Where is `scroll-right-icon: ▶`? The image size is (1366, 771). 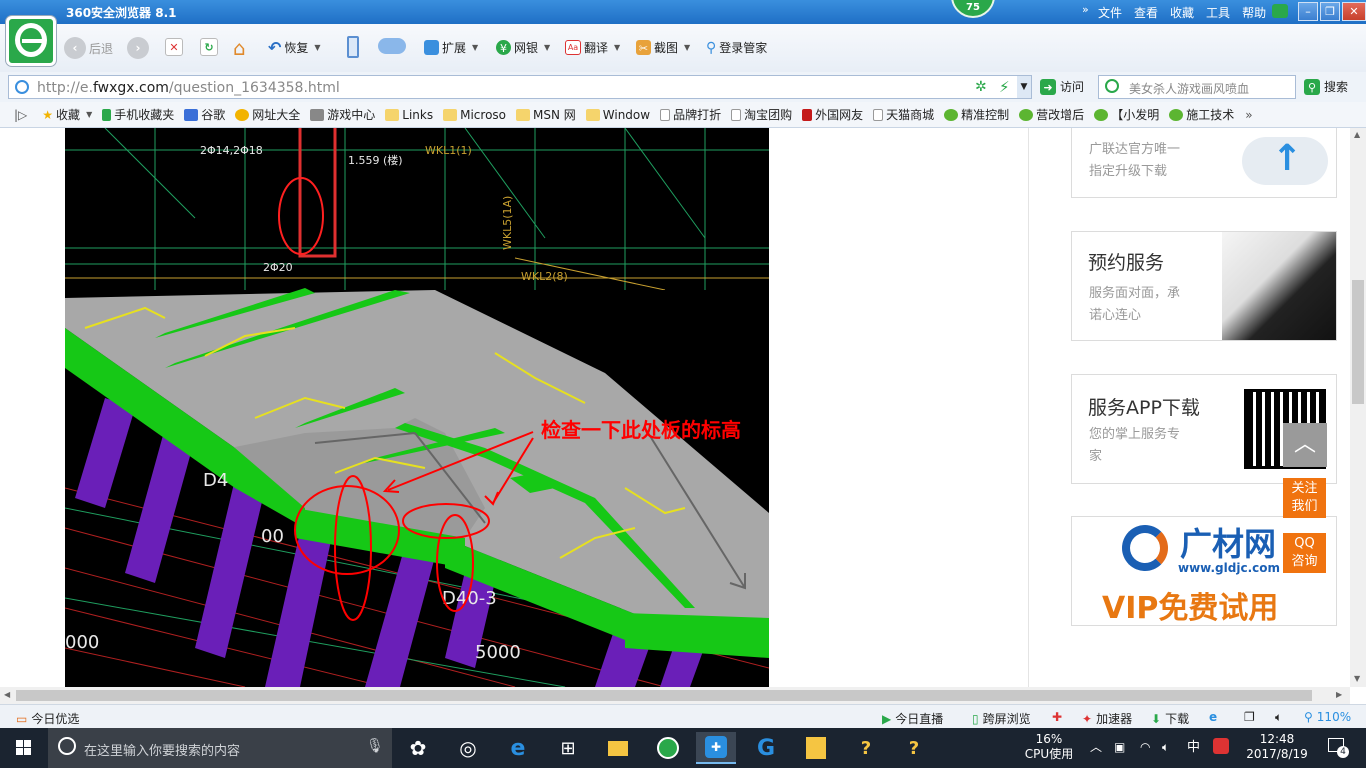 scroll-right-icon: ▶ is located at coordinates (1339, 694).